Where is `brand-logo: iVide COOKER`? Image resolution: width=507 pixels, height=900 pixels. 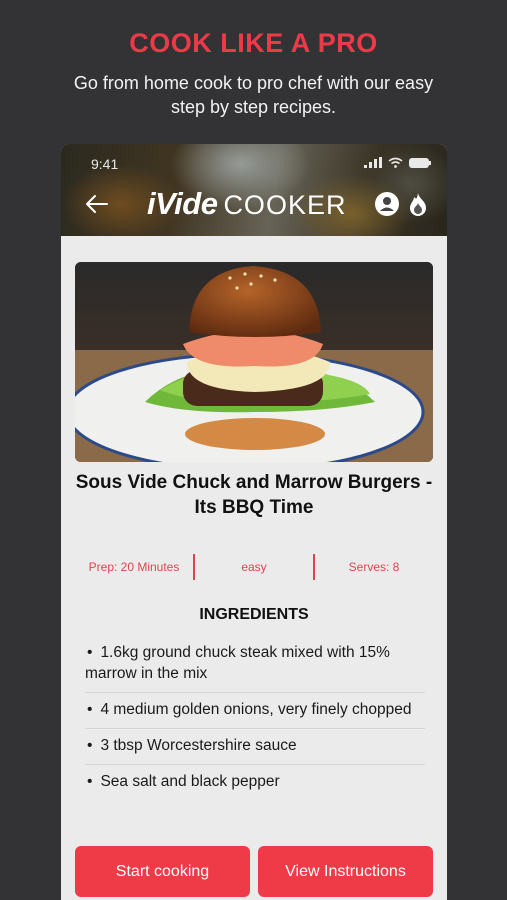 brand-logo: iVide COOKER is located at coordinates (246, 204).